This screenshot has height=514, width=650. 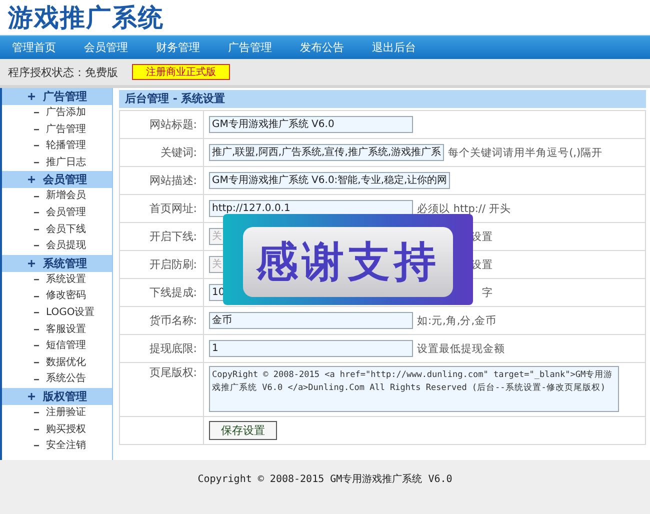 What do you see at coordinates (173, 208) in the screenshot?
I see `field-label: 首页网址:` at bounding box center [173, 208].